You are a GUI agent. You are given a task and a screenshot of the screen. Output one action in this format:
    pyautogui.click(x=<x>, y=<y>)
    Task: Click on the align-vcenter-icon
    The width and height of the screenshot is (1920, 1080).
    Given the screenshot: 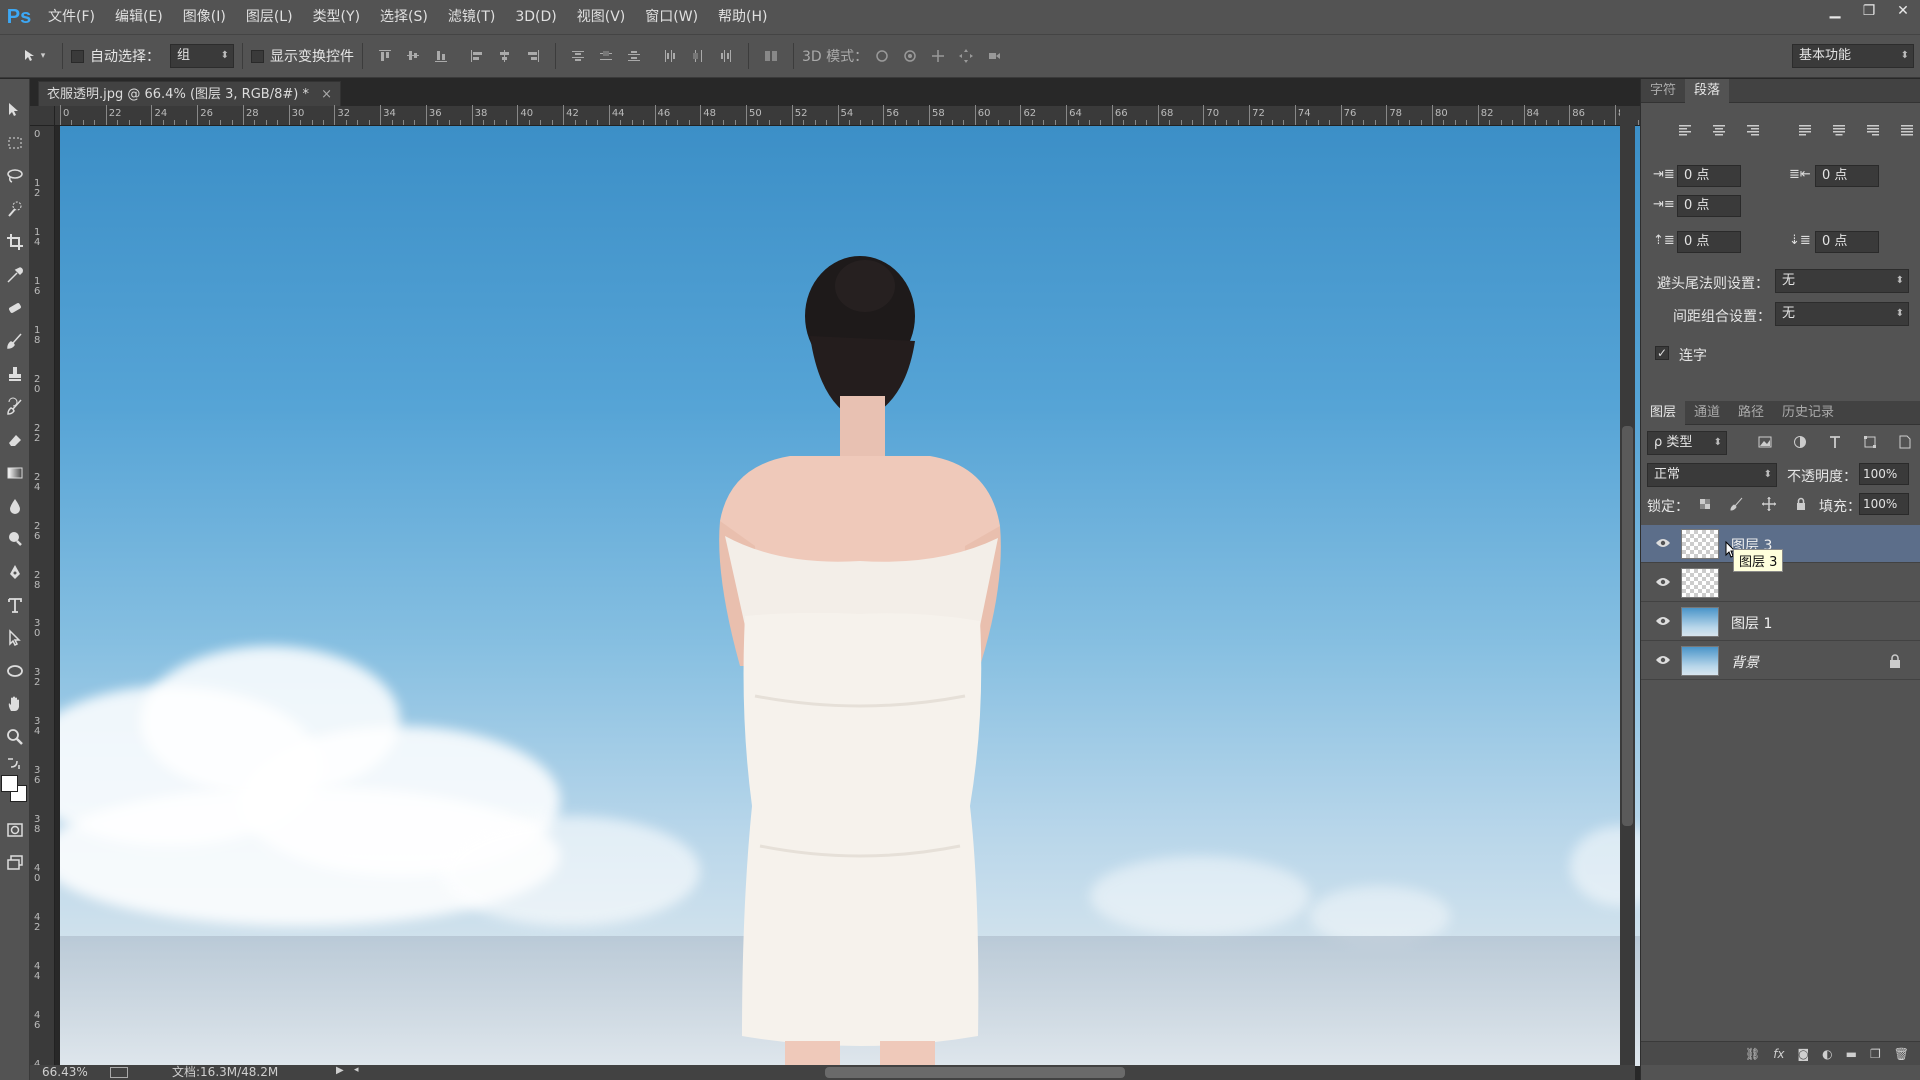 What is the action you would take?
    pyautogui.click(x=413, y=56)
    